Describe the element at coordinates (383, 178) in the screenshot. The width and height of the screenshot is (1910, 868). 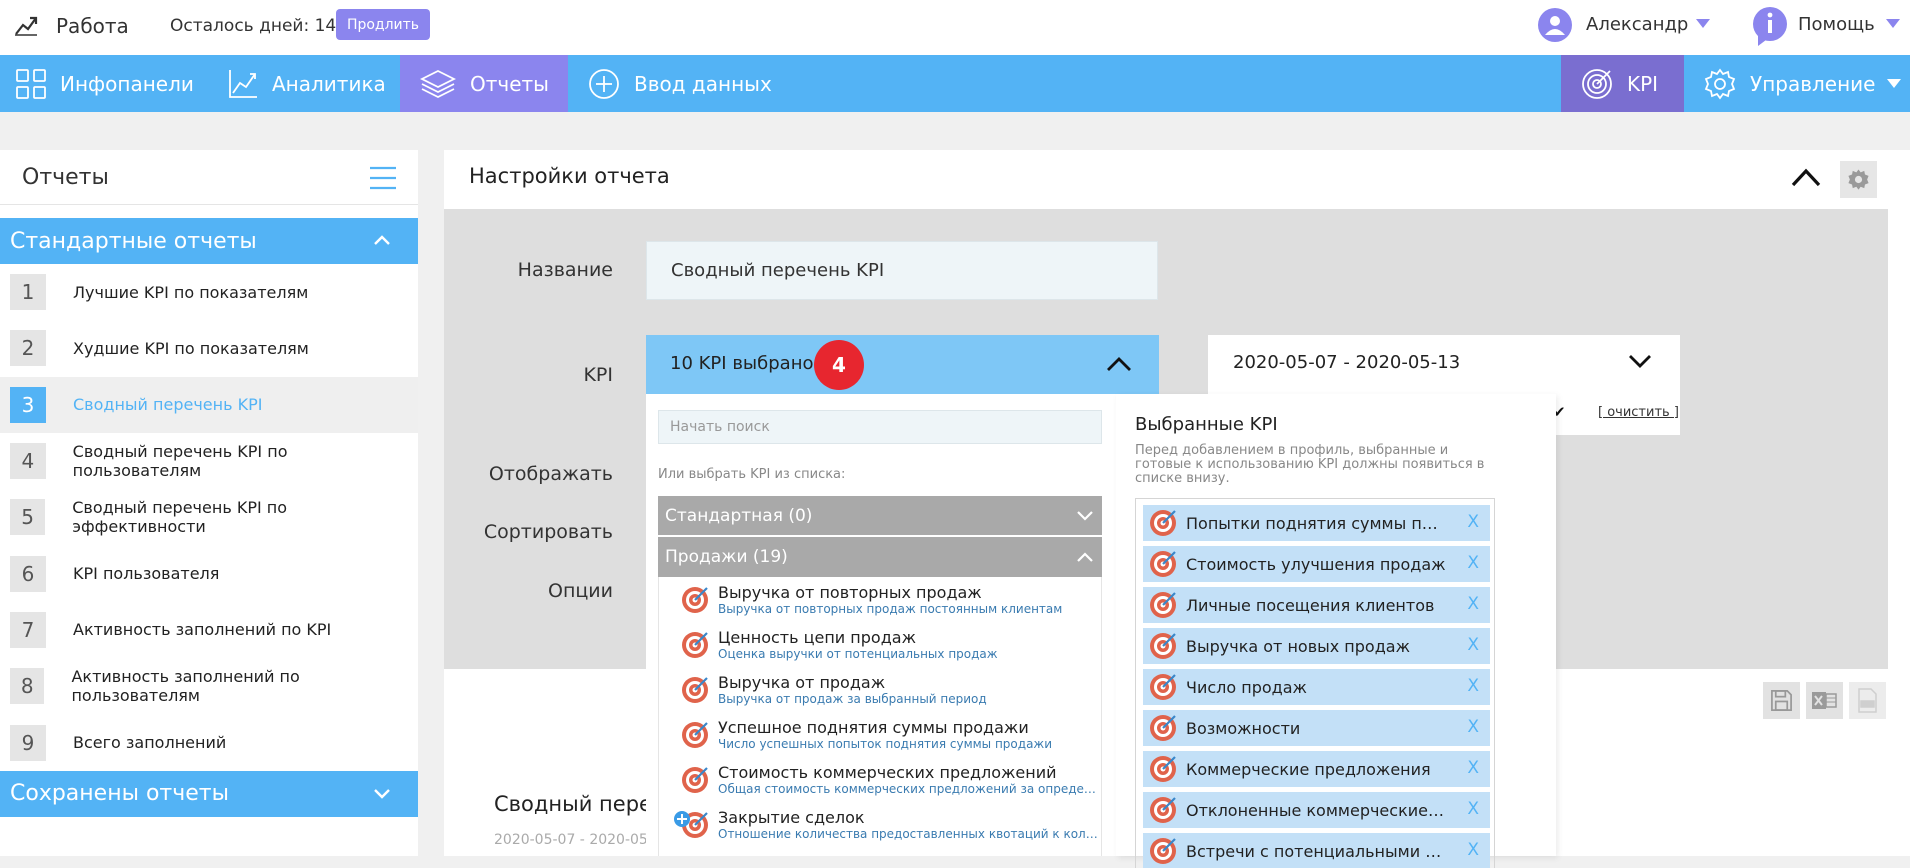
I see `hamburger-menu-icon` at that location.